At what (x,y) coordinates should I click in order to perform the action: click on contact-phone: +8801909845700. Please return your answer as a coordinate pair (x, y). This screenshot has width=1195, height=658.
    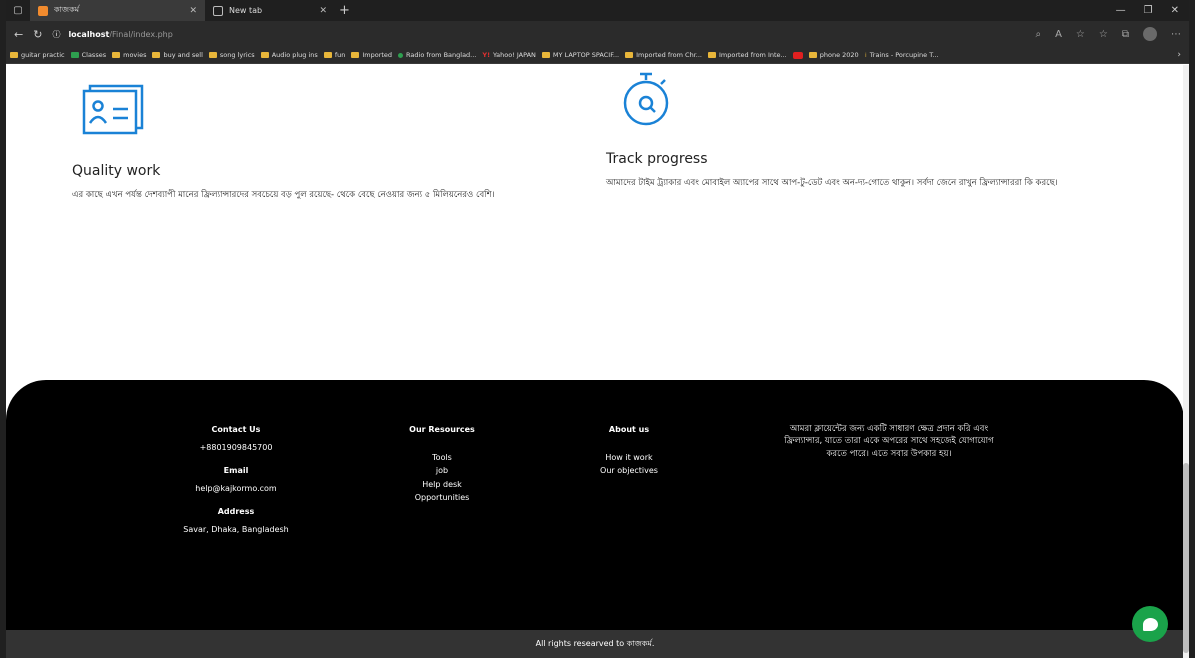
    Looking at the image, I should click on (236, 448).